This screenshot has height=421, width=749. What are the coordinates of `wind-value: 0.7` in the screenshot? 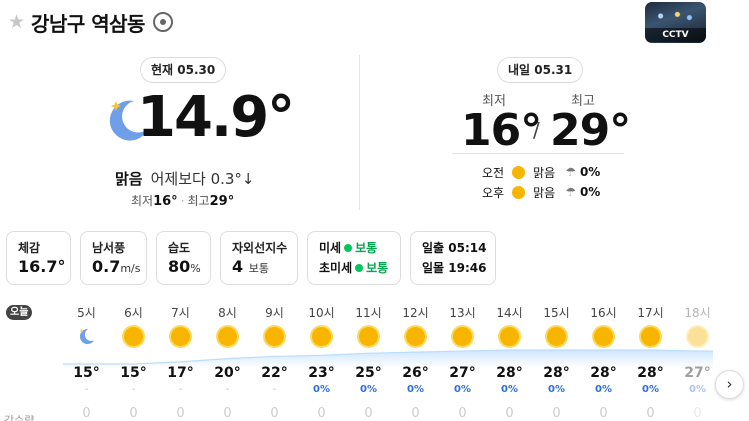 It's located at (106, 266).